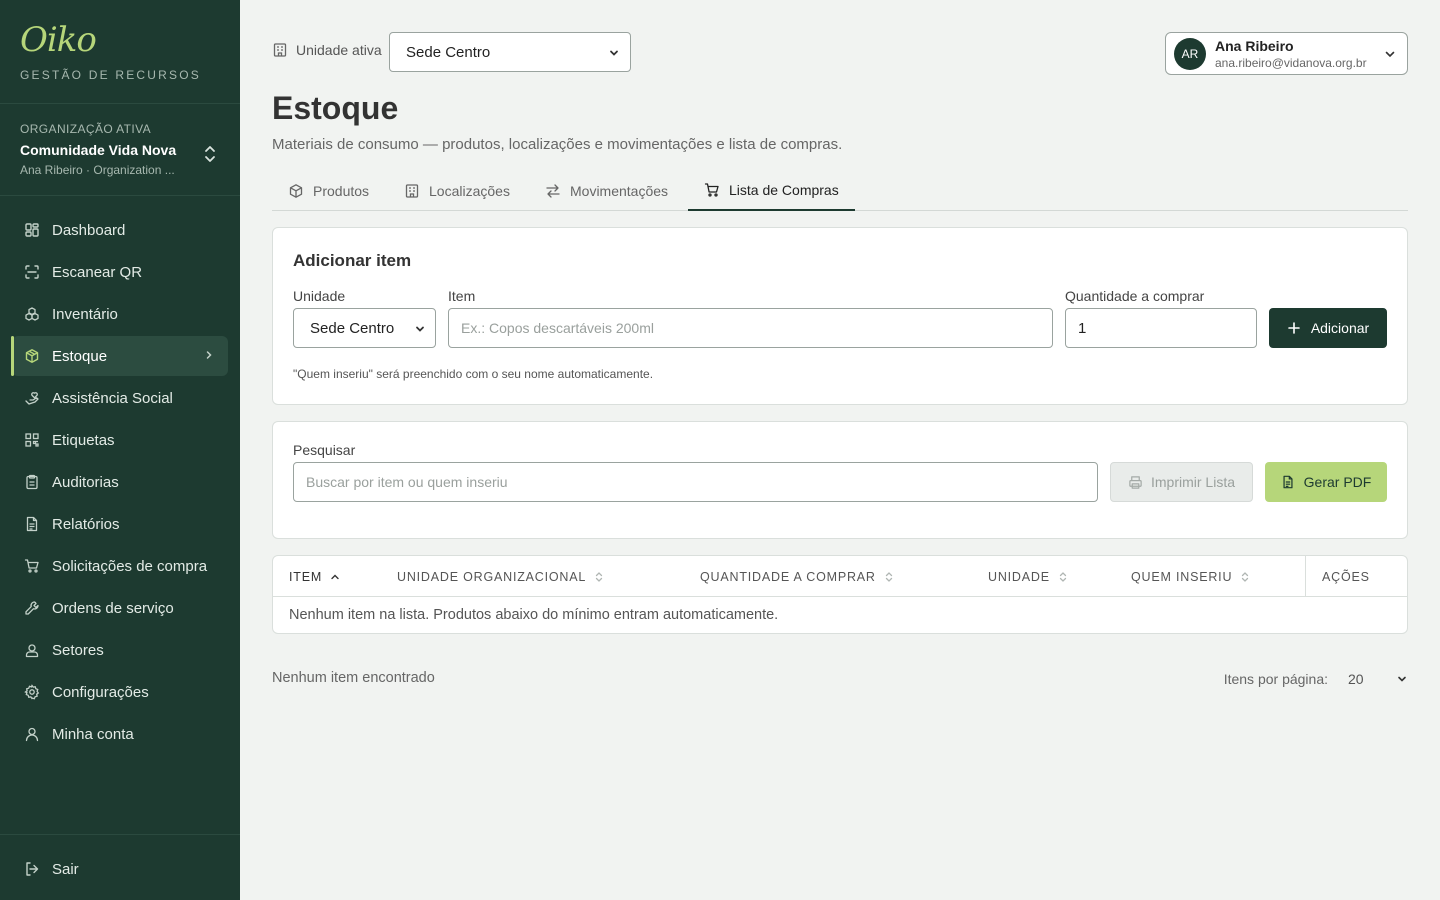 The image size is (1440, 900). What do you see at coordinates (78, 650) in the screenshot?
I see `sidebar-item-label: Setores` at bounding box center [78, 650].